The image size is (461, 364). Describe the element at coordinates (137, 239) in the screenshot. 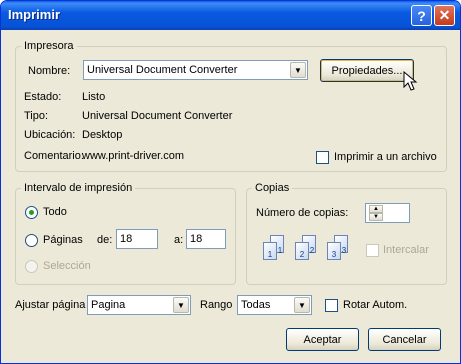

I see `range-from-input: 18` at that location.